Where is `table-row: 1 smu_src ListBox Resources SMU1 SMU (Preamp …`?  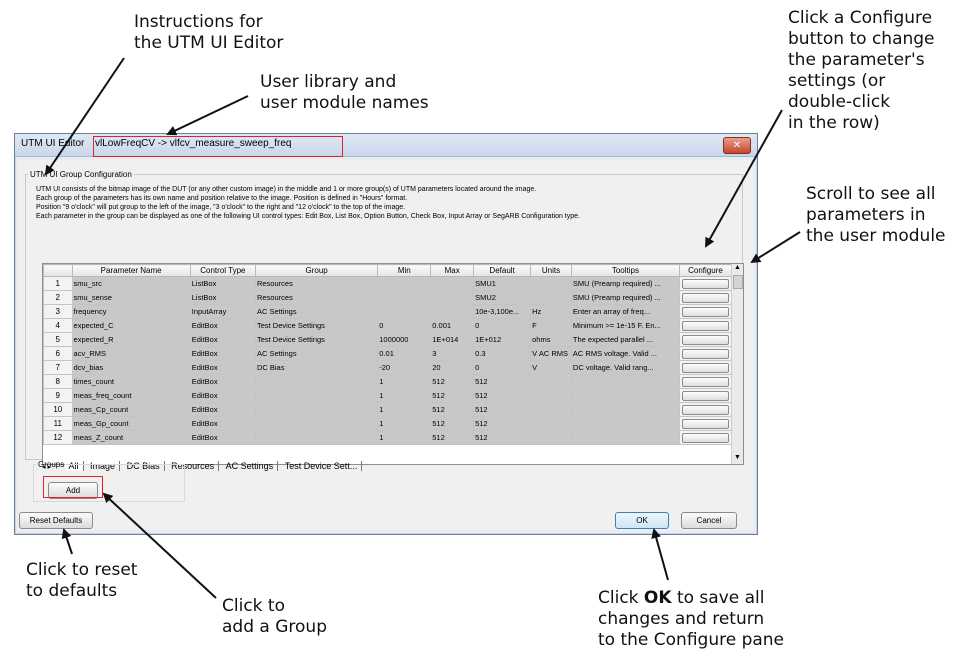 table-row: 1 smu_src ListBox Resources SMU1 SMU (Preamp … is located at coordinates (388, 283).